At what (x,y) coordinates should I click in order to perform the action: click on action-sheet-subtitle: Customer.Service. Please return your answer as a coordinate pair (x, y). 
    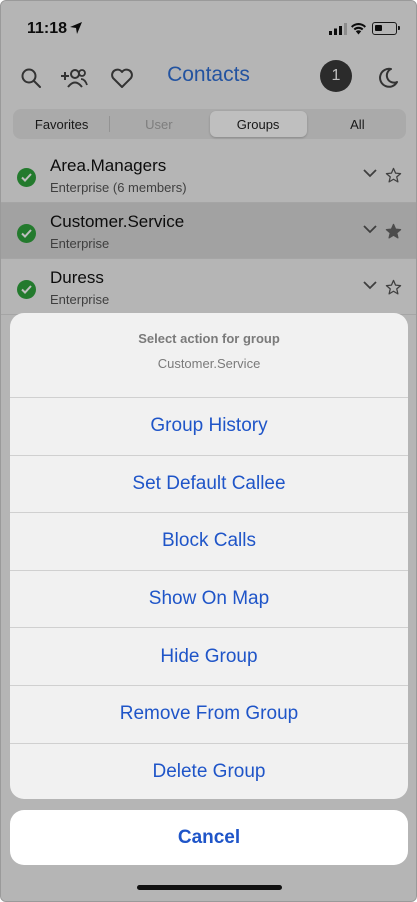
    Looking at the image, I should click on (209, 363).